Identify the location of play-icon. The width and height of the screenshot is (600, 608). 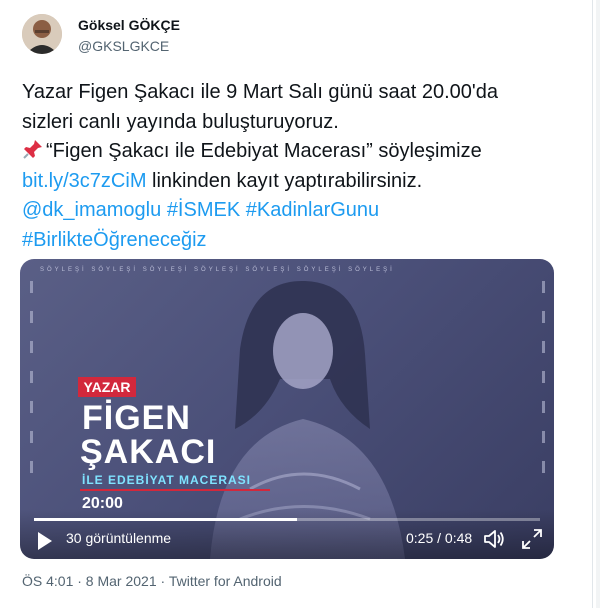
(45, 541).